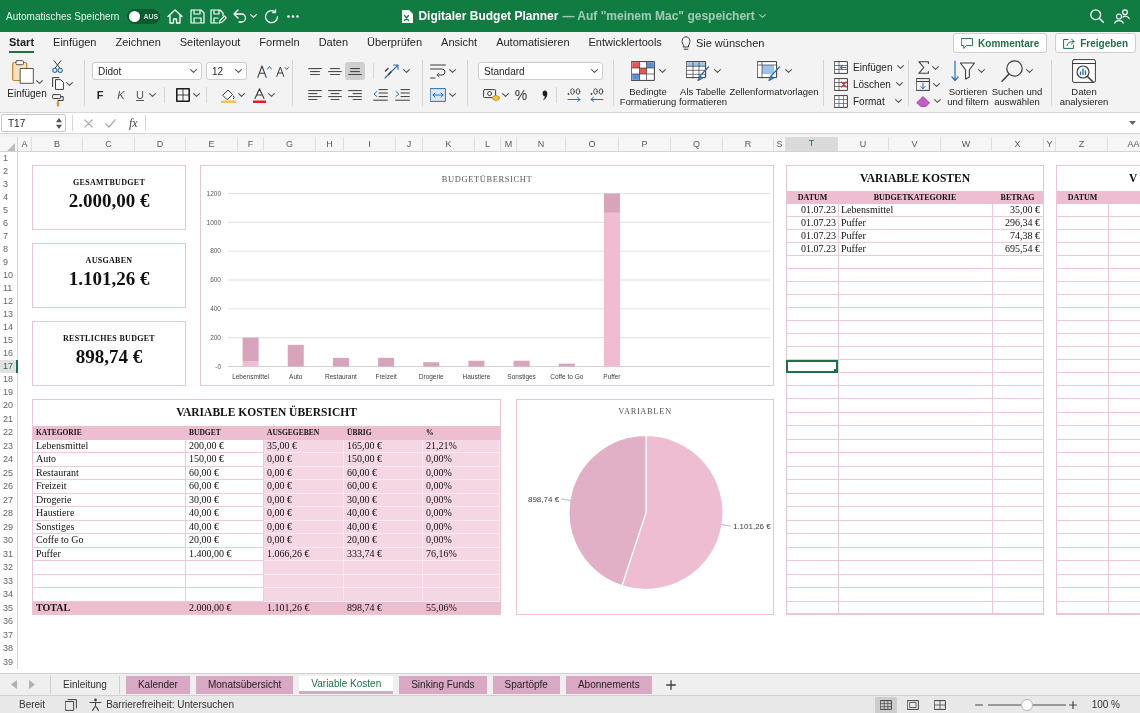 The width and height of the screenshot is (1140, 713). What do you see at coordinates (157, 684) in the screenshot?
I see `sheet-tab: Kalender` at bounding box center [157, 684].